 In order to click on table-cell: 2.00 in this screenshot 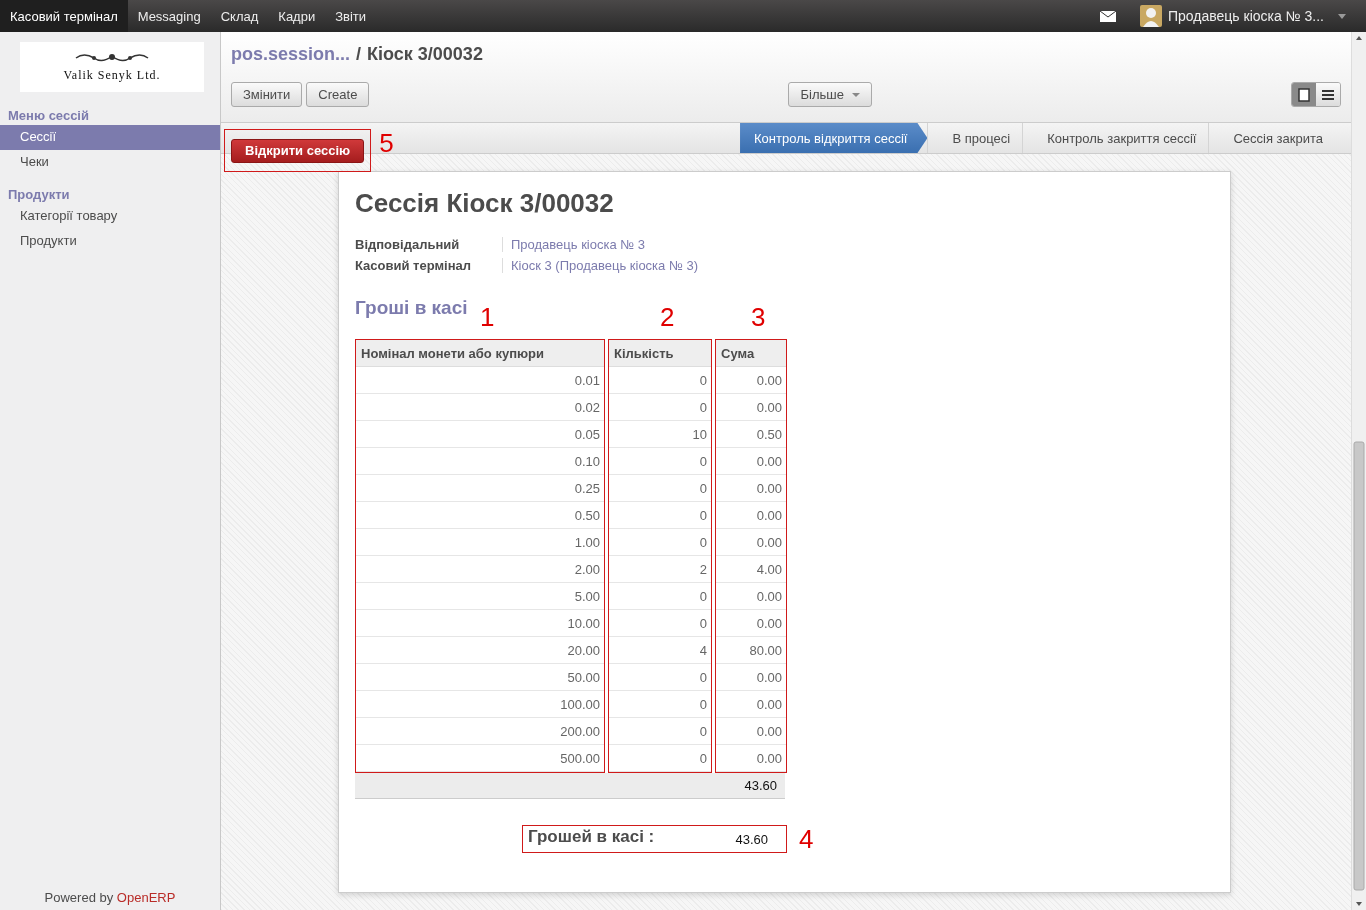, I will do `click(480, 569)`.